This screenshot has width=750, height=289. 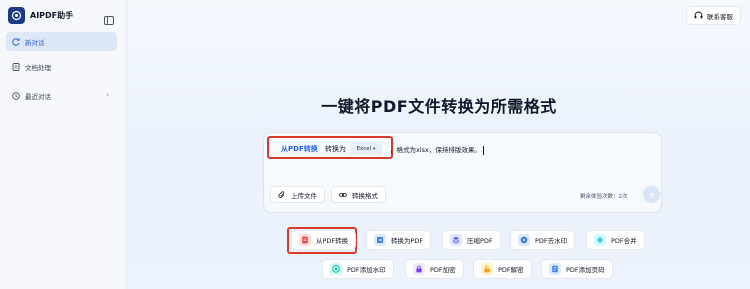 I want to click on sidebar-item-label: 最近对话, so click(x=38, y=96).